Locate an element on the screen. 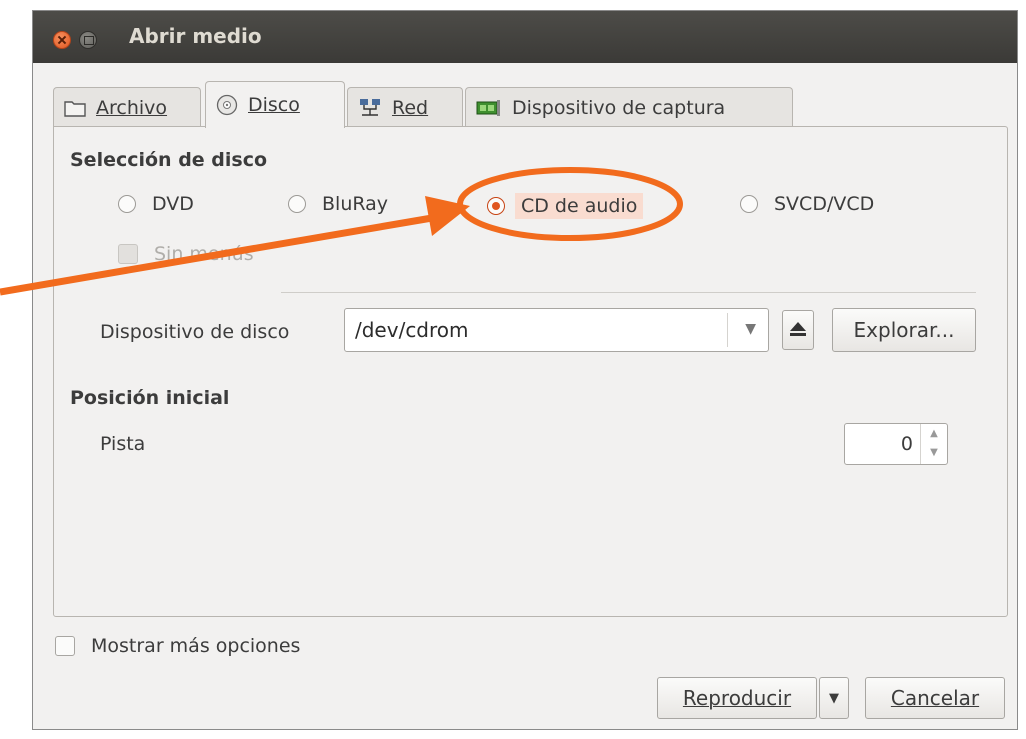  radio-cd-de-audio: CD de audio is located at coordinates (565, 206).